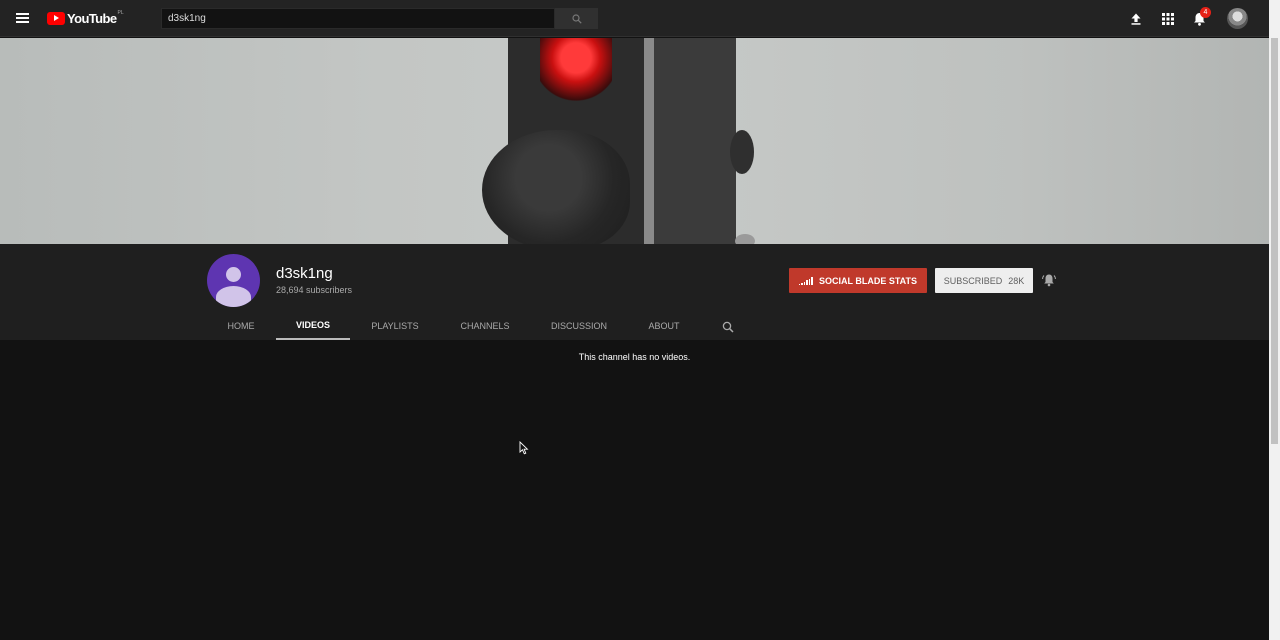 Image resolution: width=1280 pixels, height=640 pixels. I want to click on notification-settings-button, so click(1049, 280).